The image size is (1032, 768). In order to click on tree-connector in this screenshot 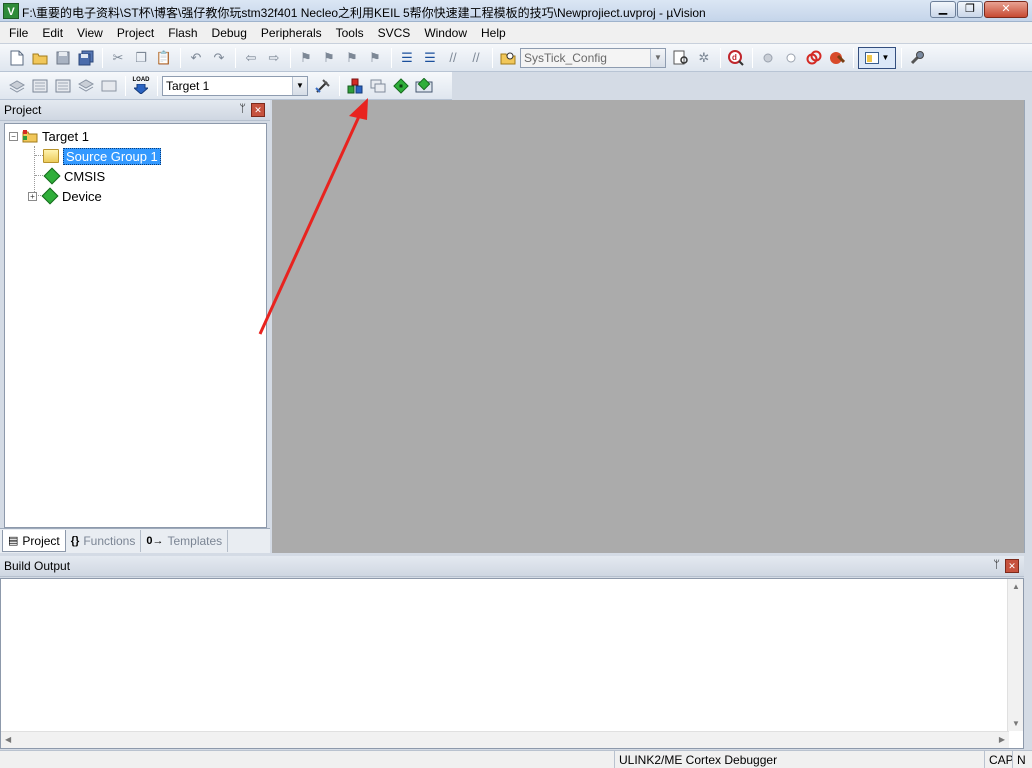, I will do `click(39, 155)`.